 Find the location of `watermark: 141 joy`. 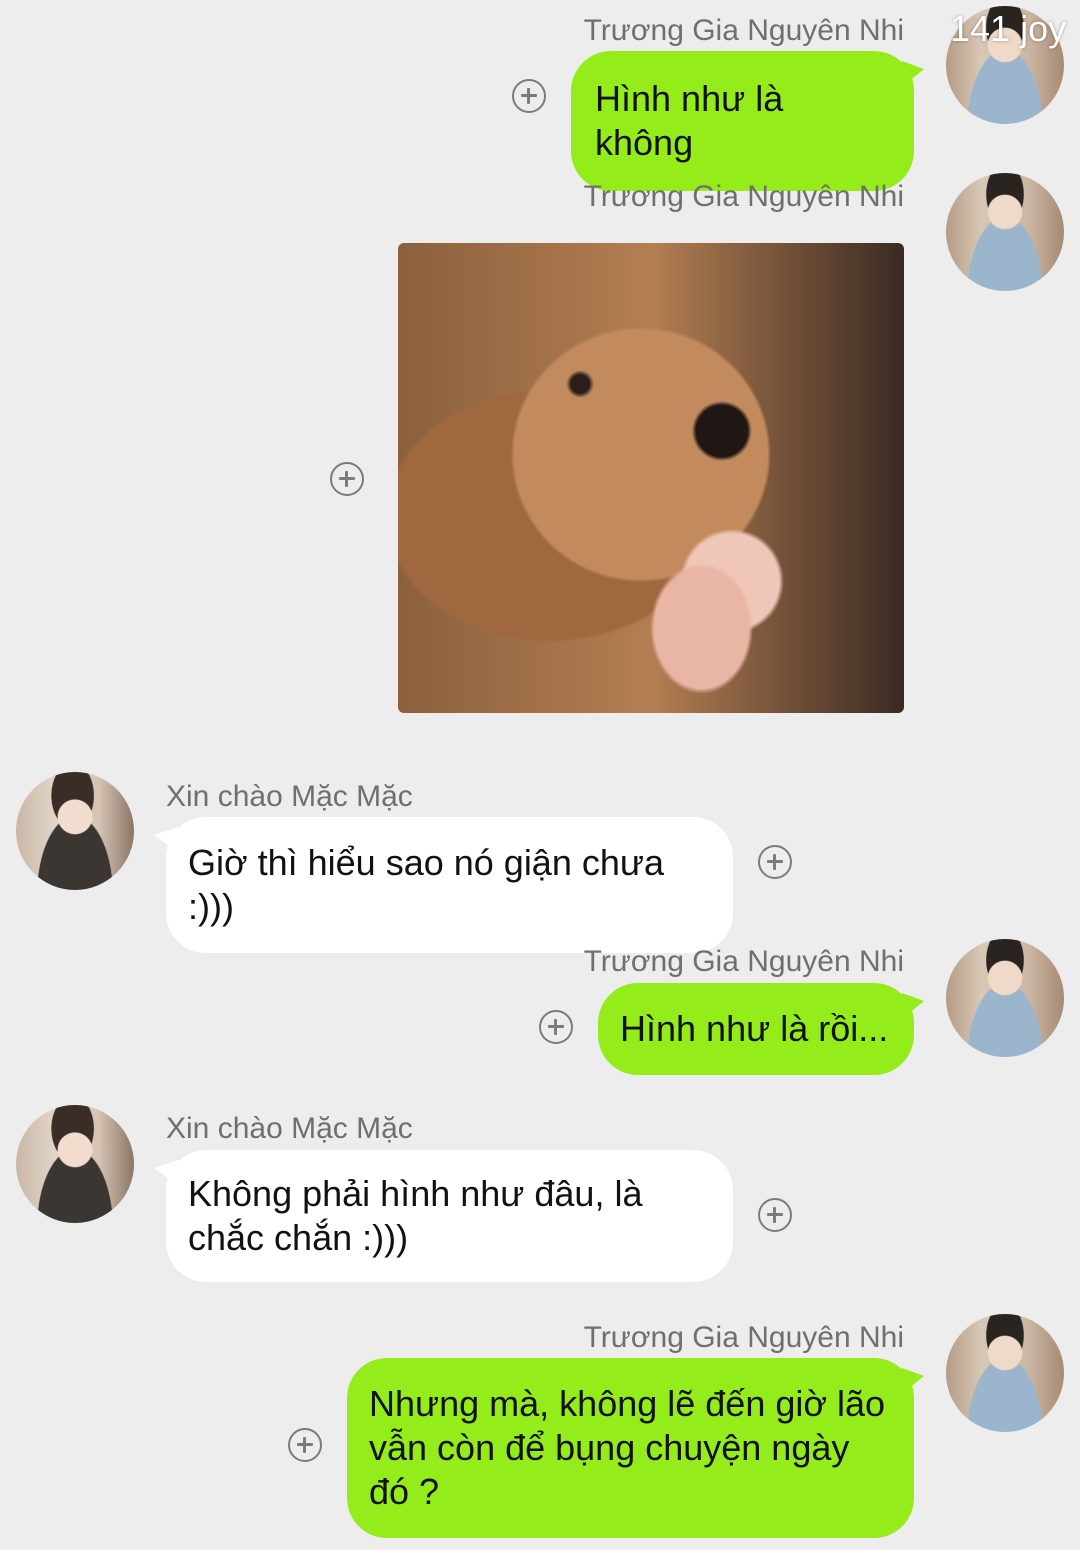

watermark: 141 joy is located at coordinates (1008, 28).